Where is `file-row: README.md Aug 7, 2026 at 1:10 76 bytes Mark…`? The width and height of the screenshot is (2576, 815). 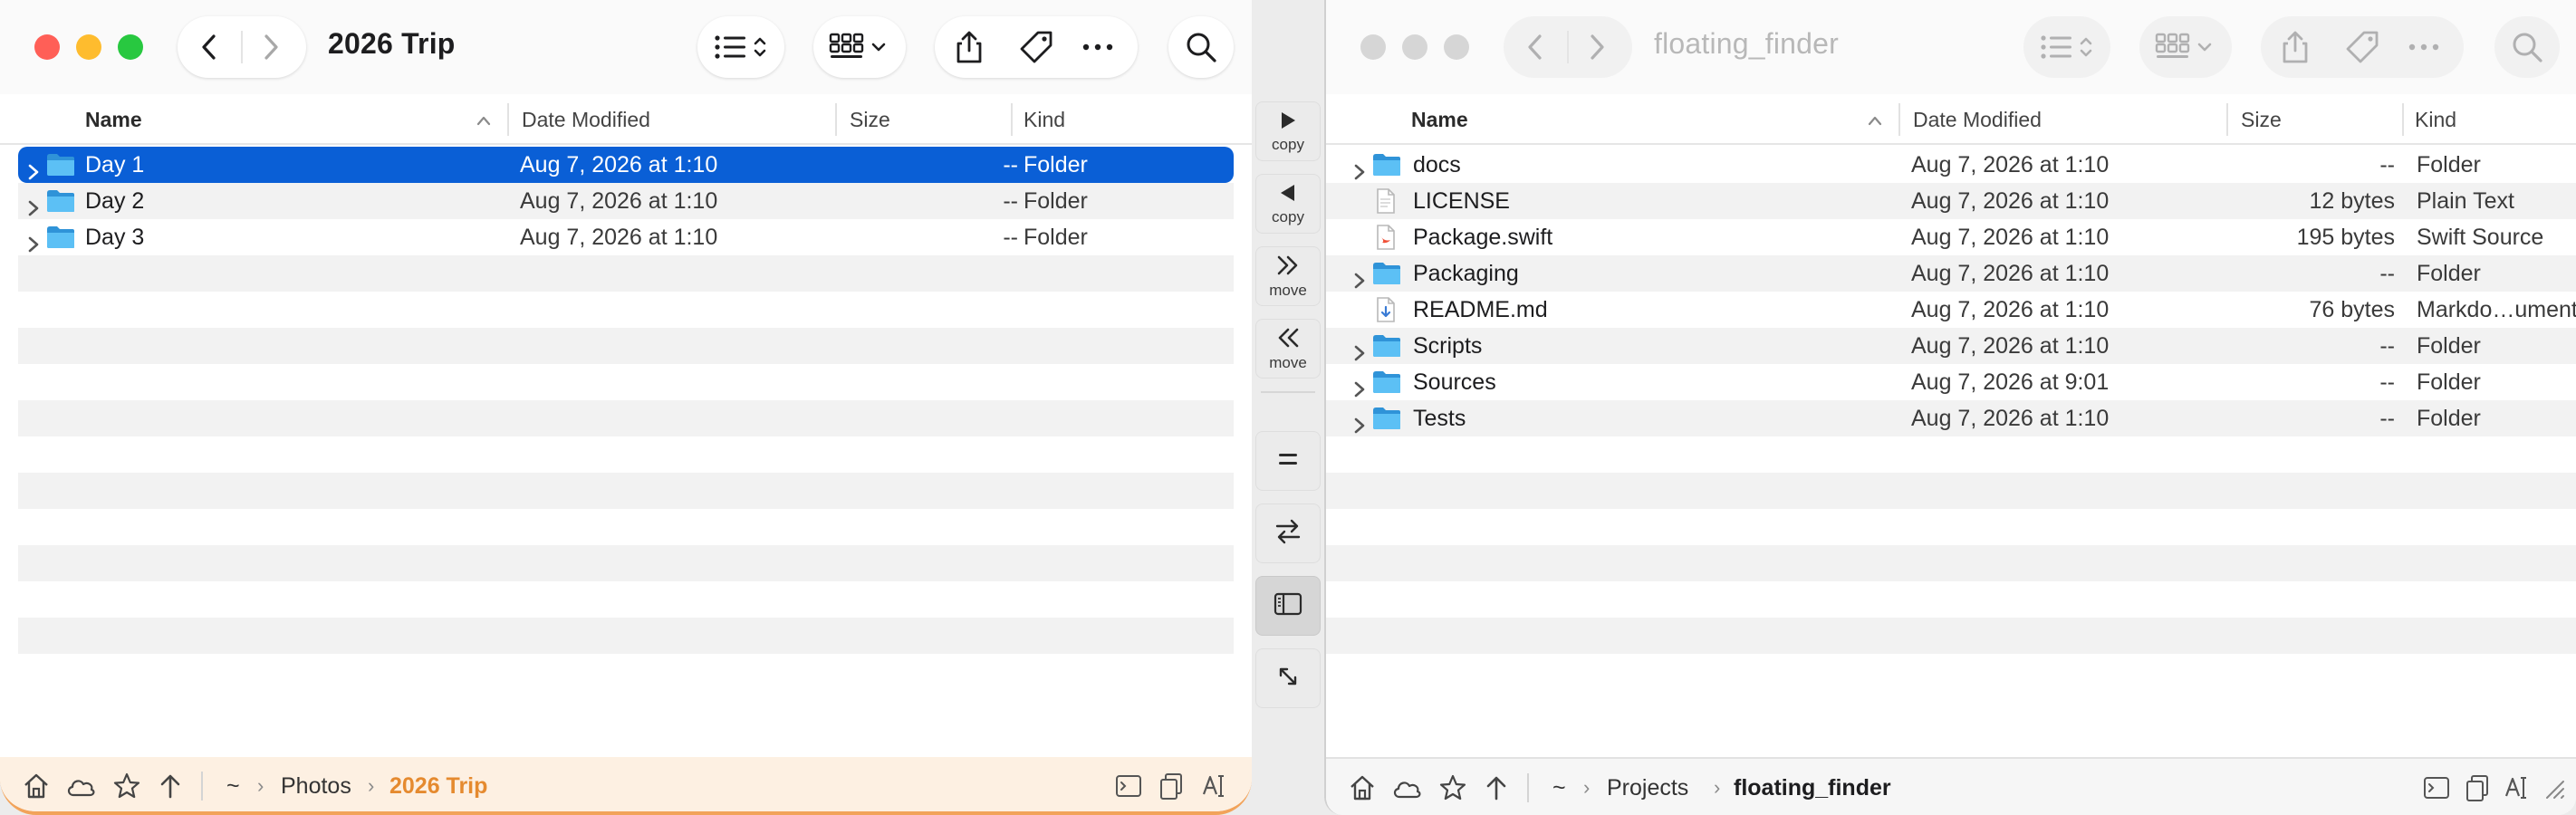 file-row: README.md Aug 7, 2026 at 1:10 76 bytes Mark… is located at coordinates (1951, 310).